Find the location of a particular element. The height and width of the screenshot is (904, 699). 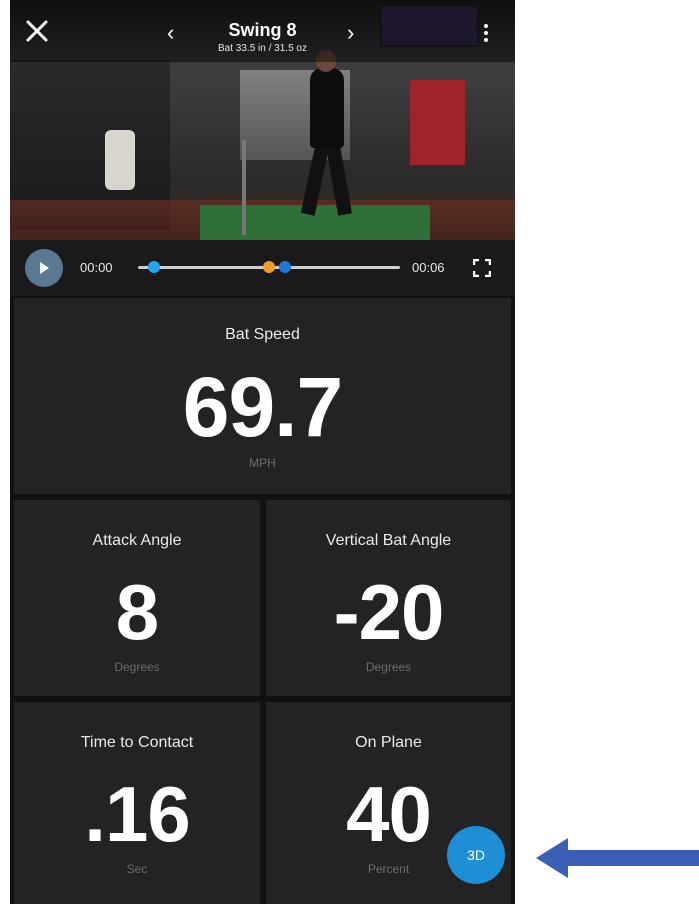

play-icon is located at coordinates (44, 268).